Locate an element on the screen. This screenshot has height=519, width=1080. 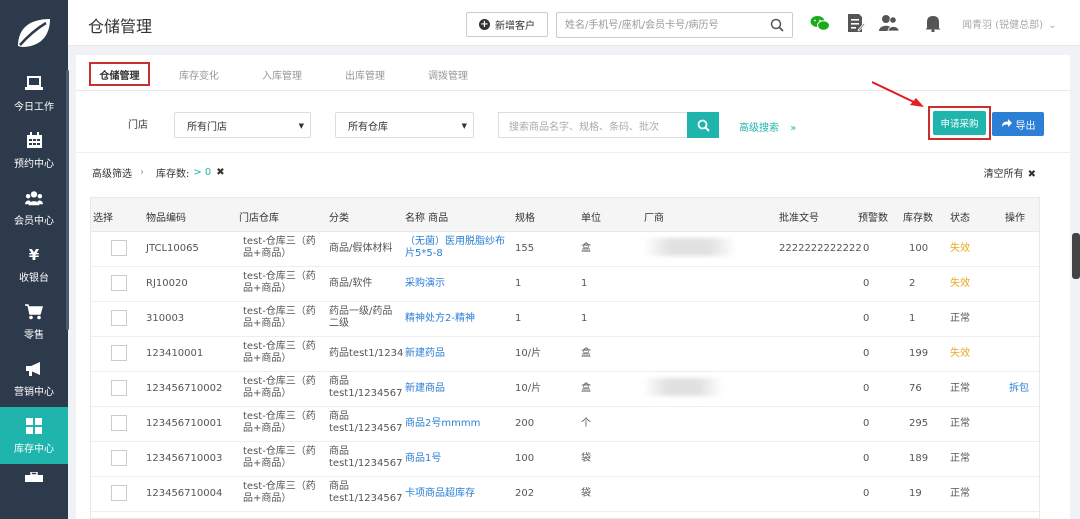
stock-filter-value: > 0 is located at coordinates (202, 172).